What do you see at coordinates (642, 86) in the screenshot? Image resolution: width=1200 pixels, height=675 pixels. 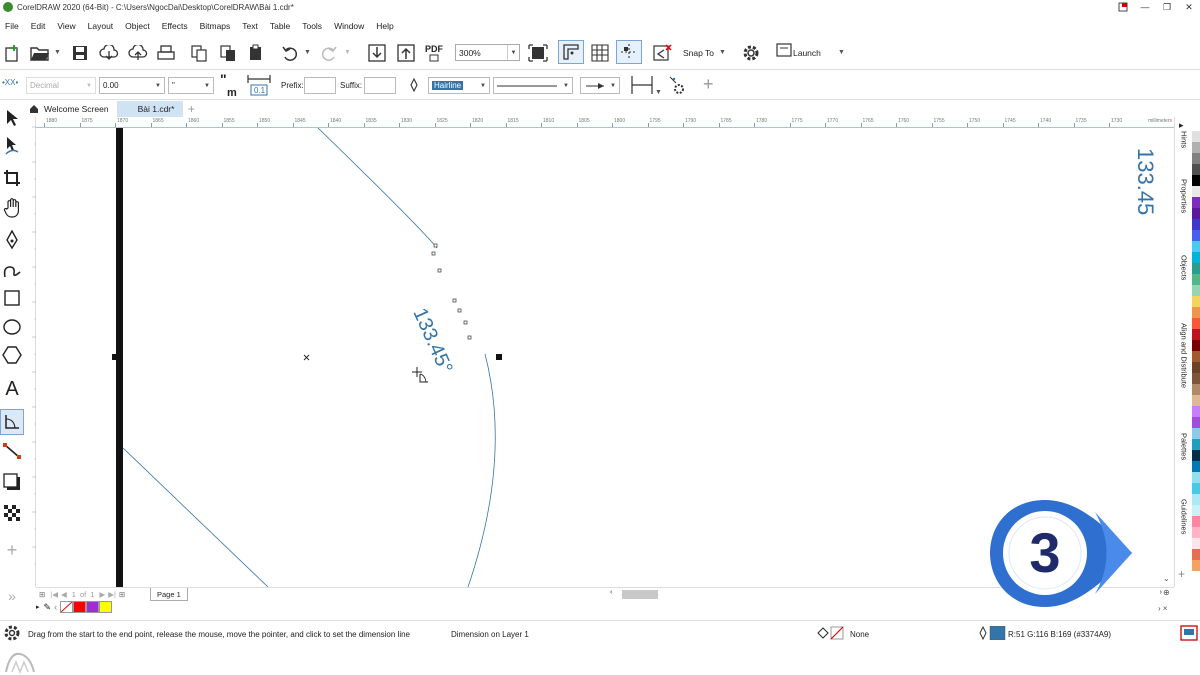 I see `extension-lines-icon` at bounding box center [642, 86].